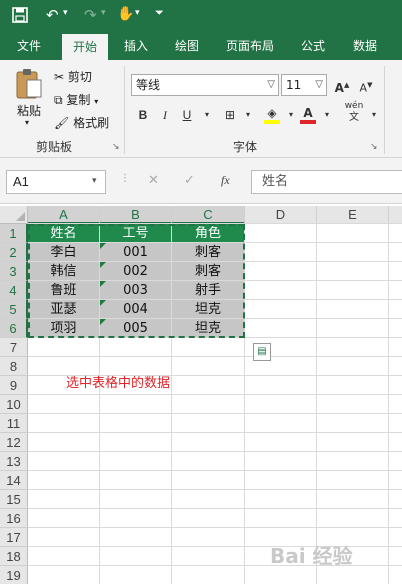  What do you see at coordinates (208, 215) in the screenshot?
I see `column-header-c: C` at bounding box center [208, 215].